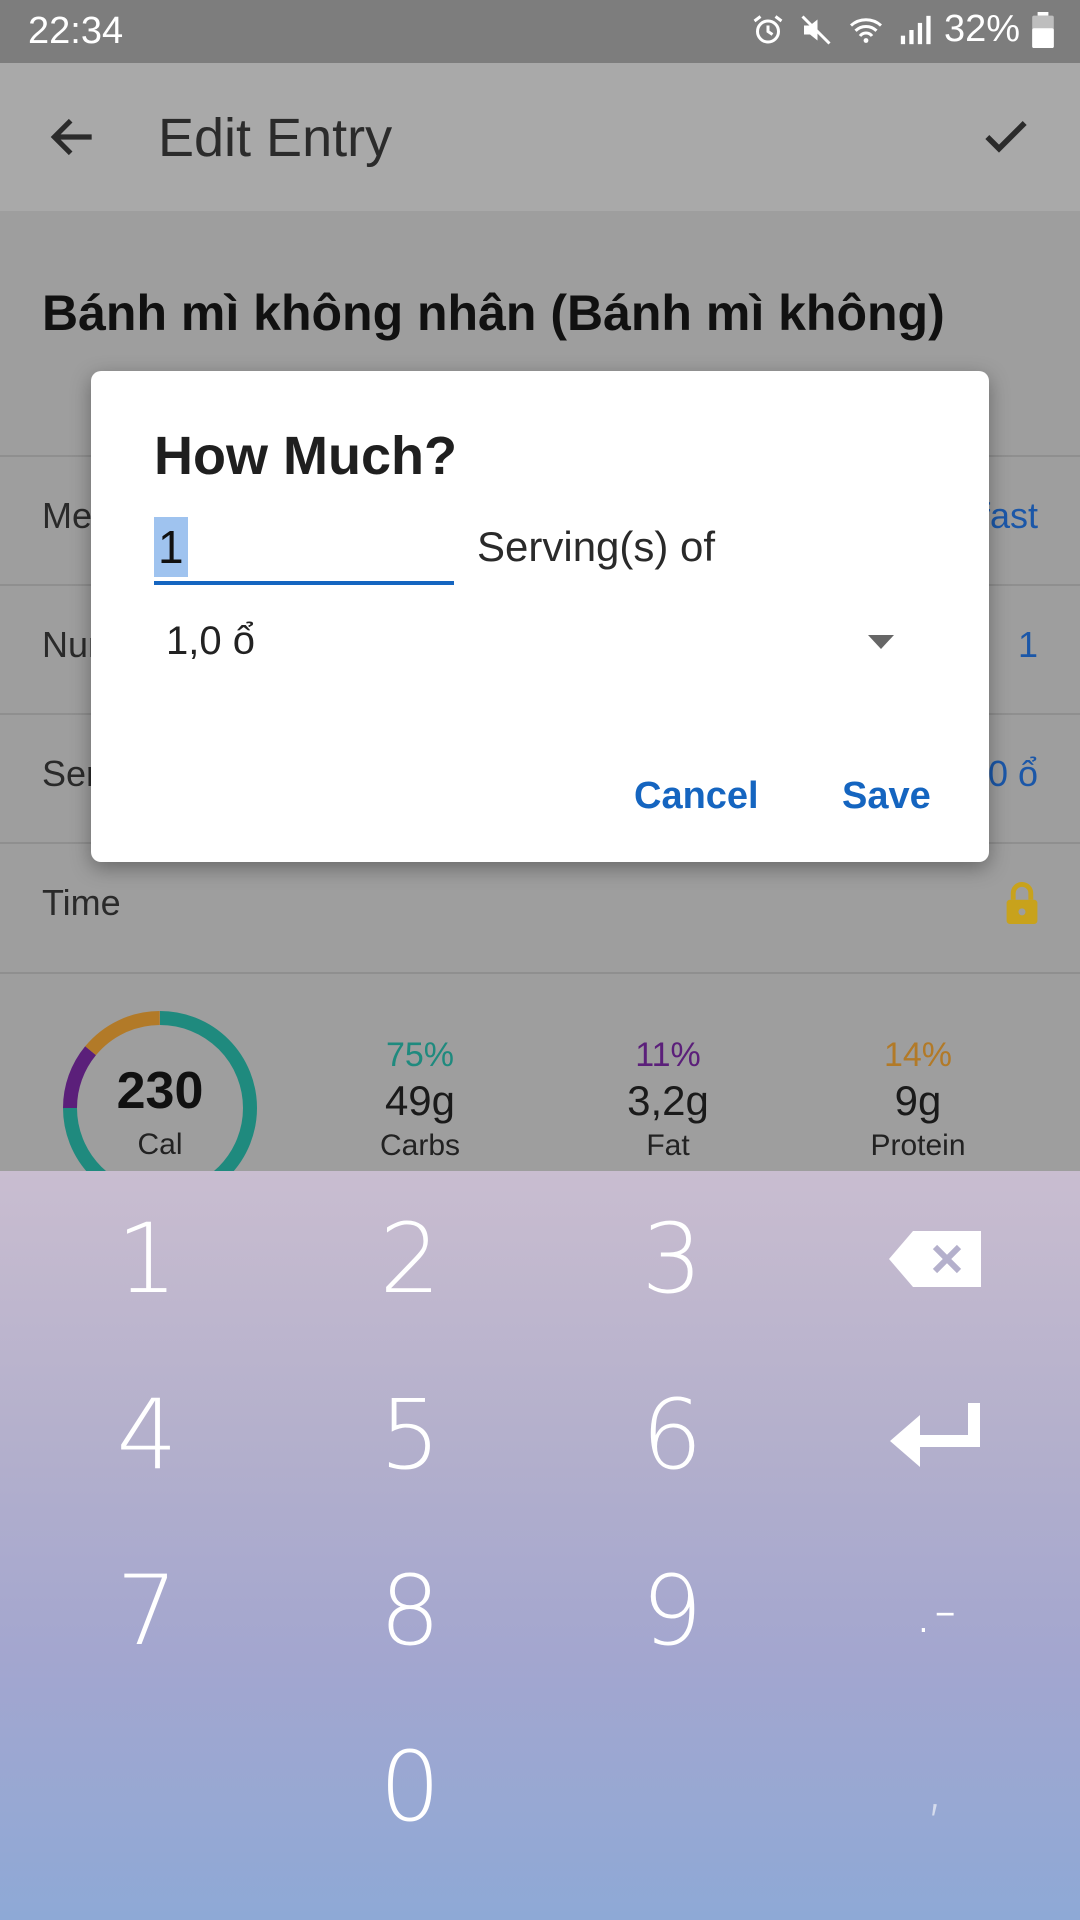 Image resolution: width=1080 pixels, height=1920 pixels. I want to click on alarm-icon, so click(768, 28).